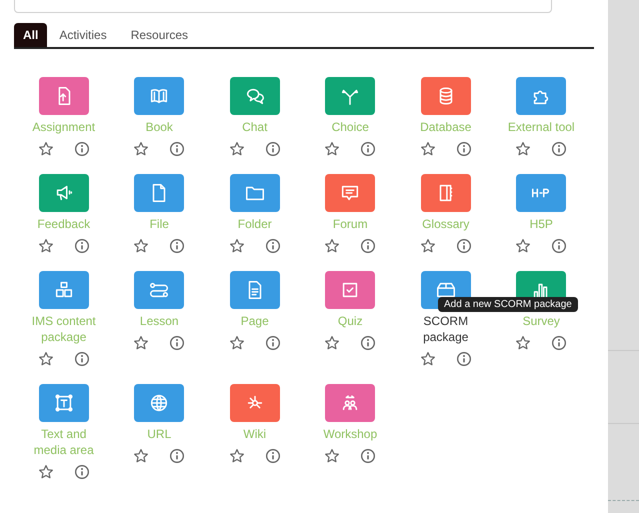 This screenshot has height=513, width=639. I want to click on tab: All, so click(31, 35).